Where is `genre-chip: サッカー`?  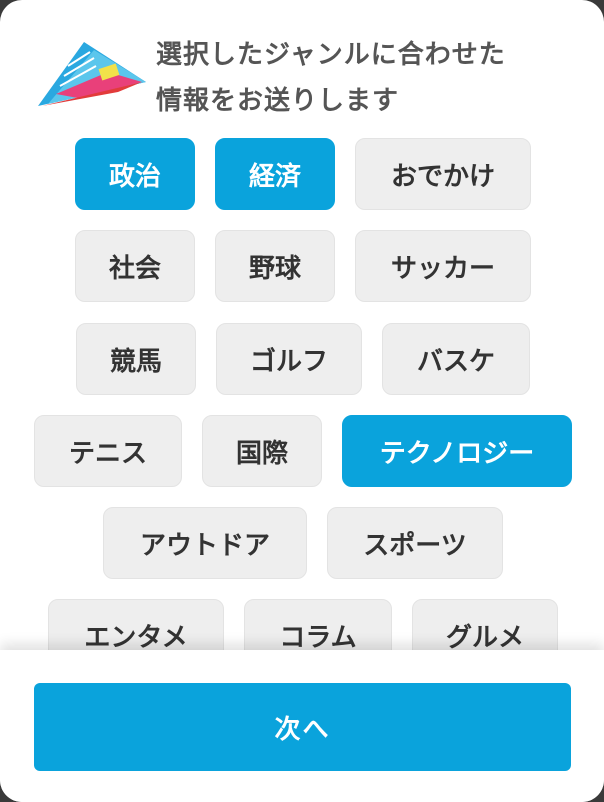 genre-chip: サッカー is located at coordinates (443, 266).